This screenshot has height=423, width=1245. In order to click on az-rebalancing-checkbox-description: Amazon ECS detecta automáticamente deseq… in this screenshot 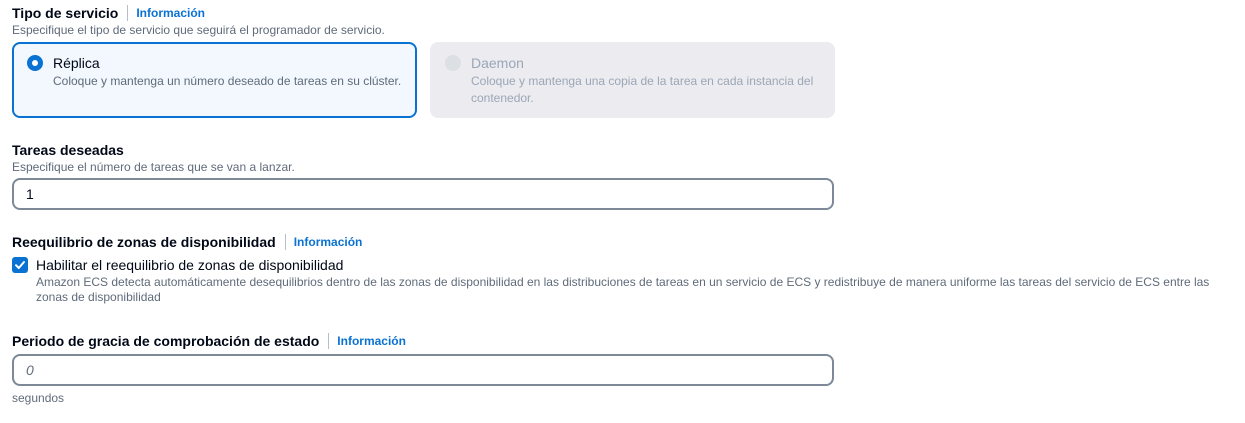, I will do `click(623, 289)`.